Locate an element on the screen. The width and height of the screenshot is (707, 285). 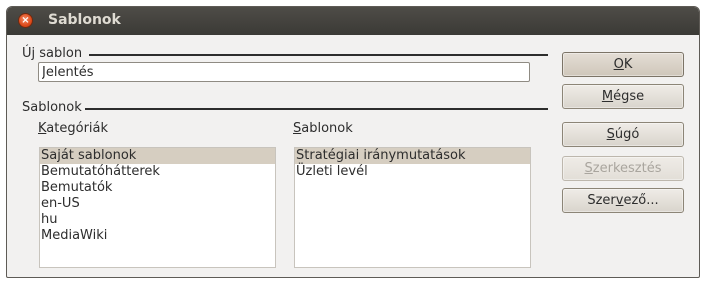
template-name-input is located at coordinates (284, 72).